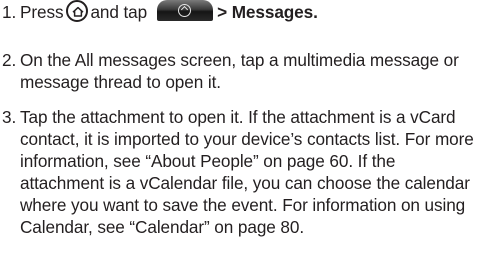 The image size is (488, 269). What do you see at coordinates (9, 117) in the screenshot?
I see `step-number: 3.` at bounding box center [9, 117].